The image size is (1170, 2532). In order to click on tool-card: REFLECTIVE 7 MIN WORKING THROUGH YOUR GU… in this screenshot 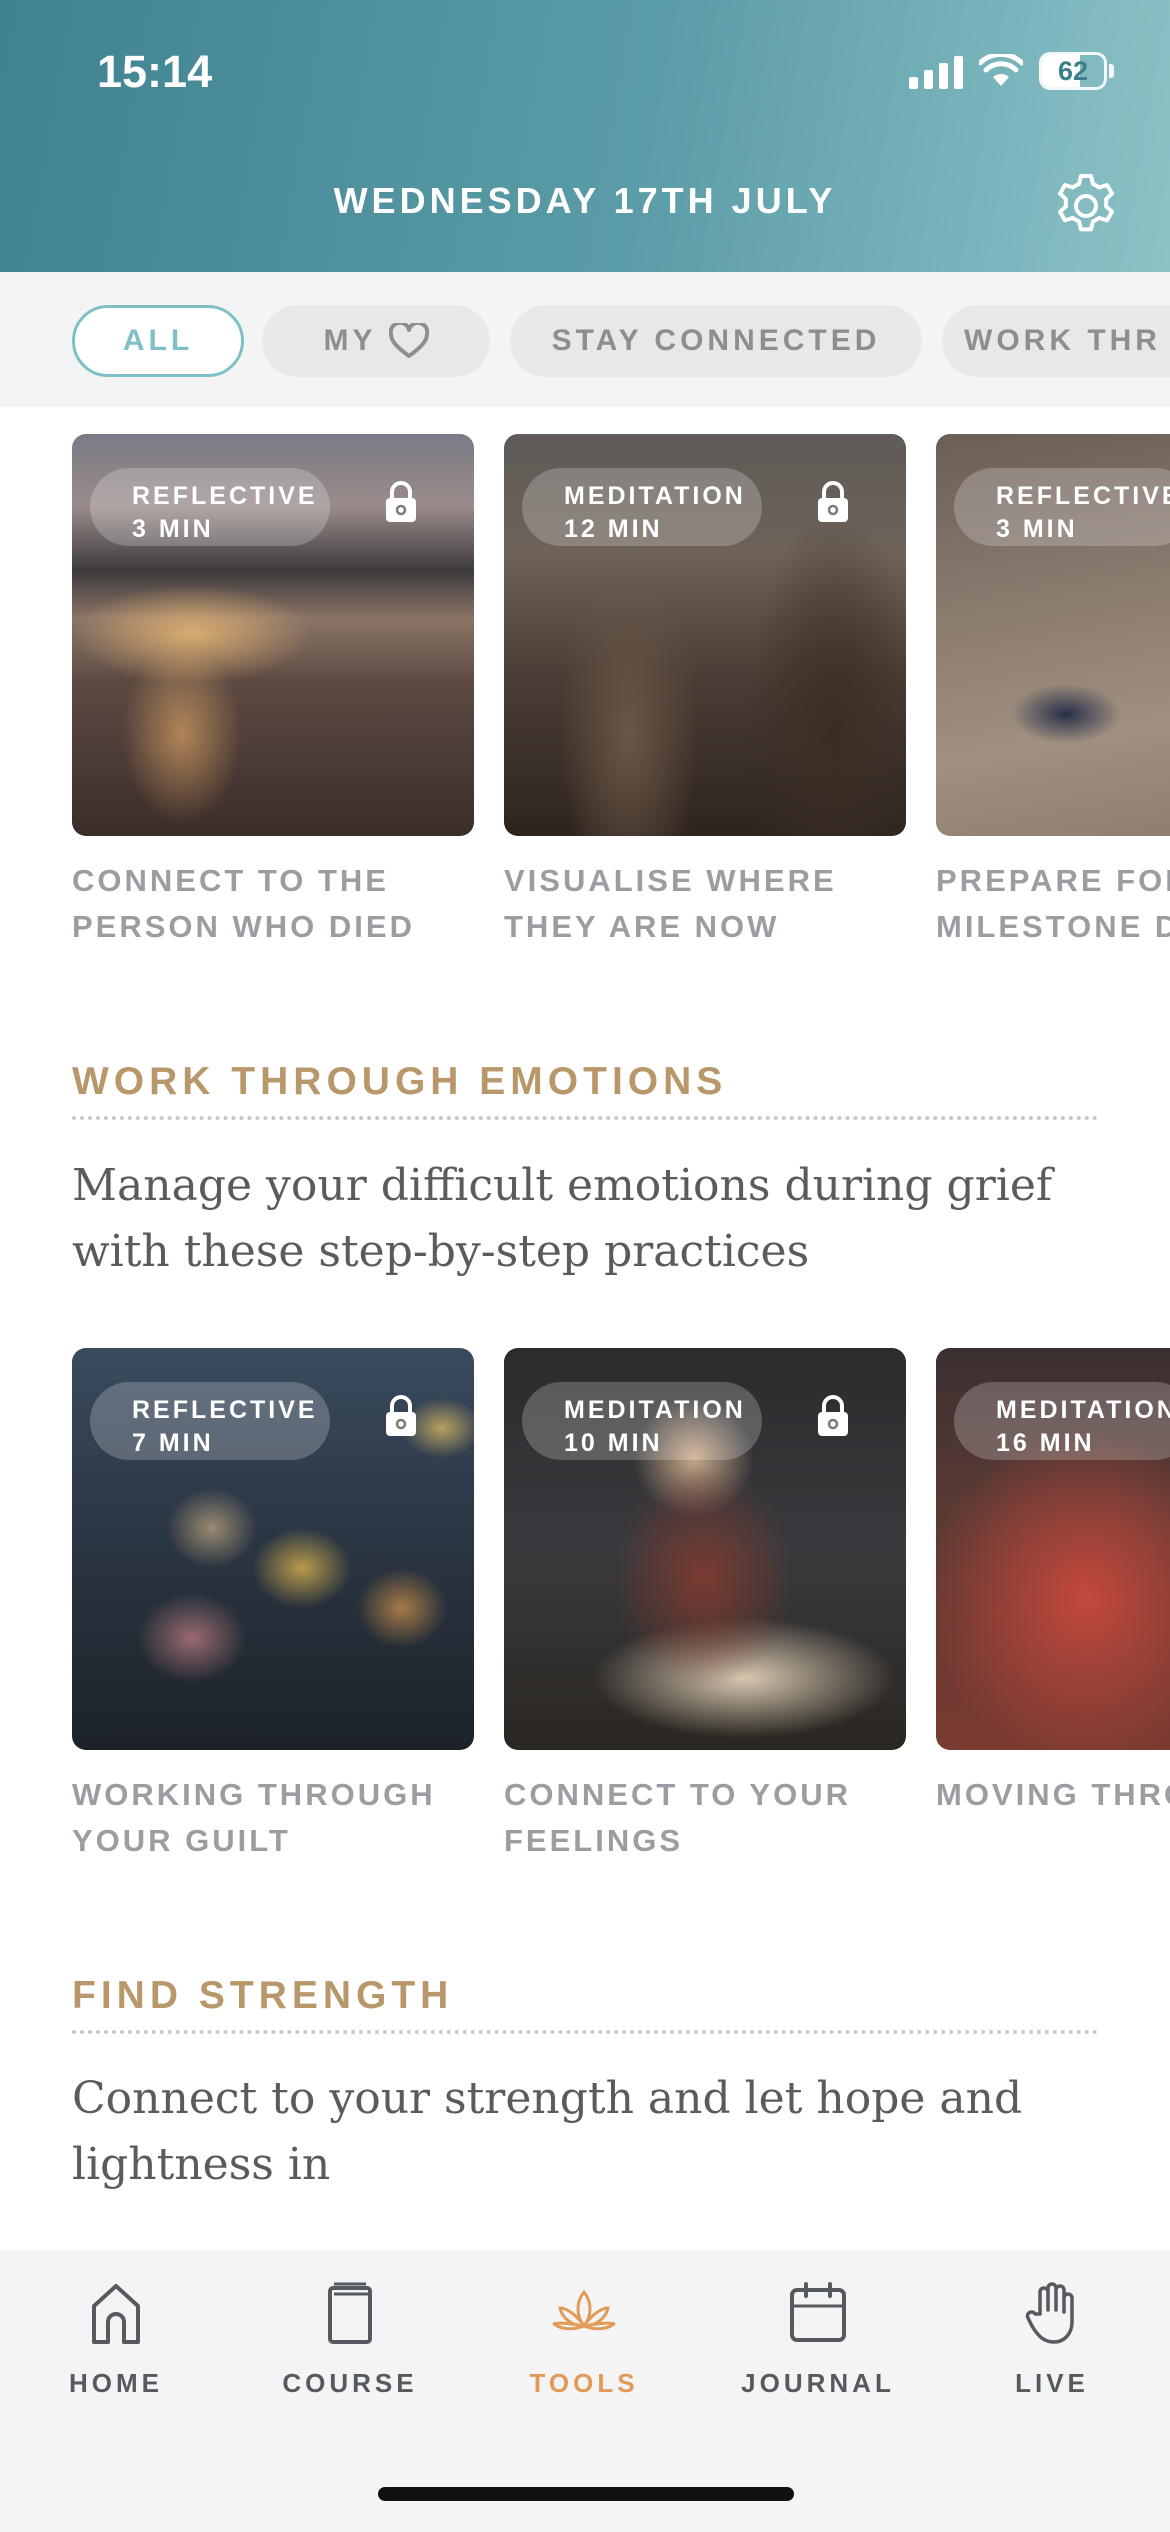, I will do `click(273, 1606)`.